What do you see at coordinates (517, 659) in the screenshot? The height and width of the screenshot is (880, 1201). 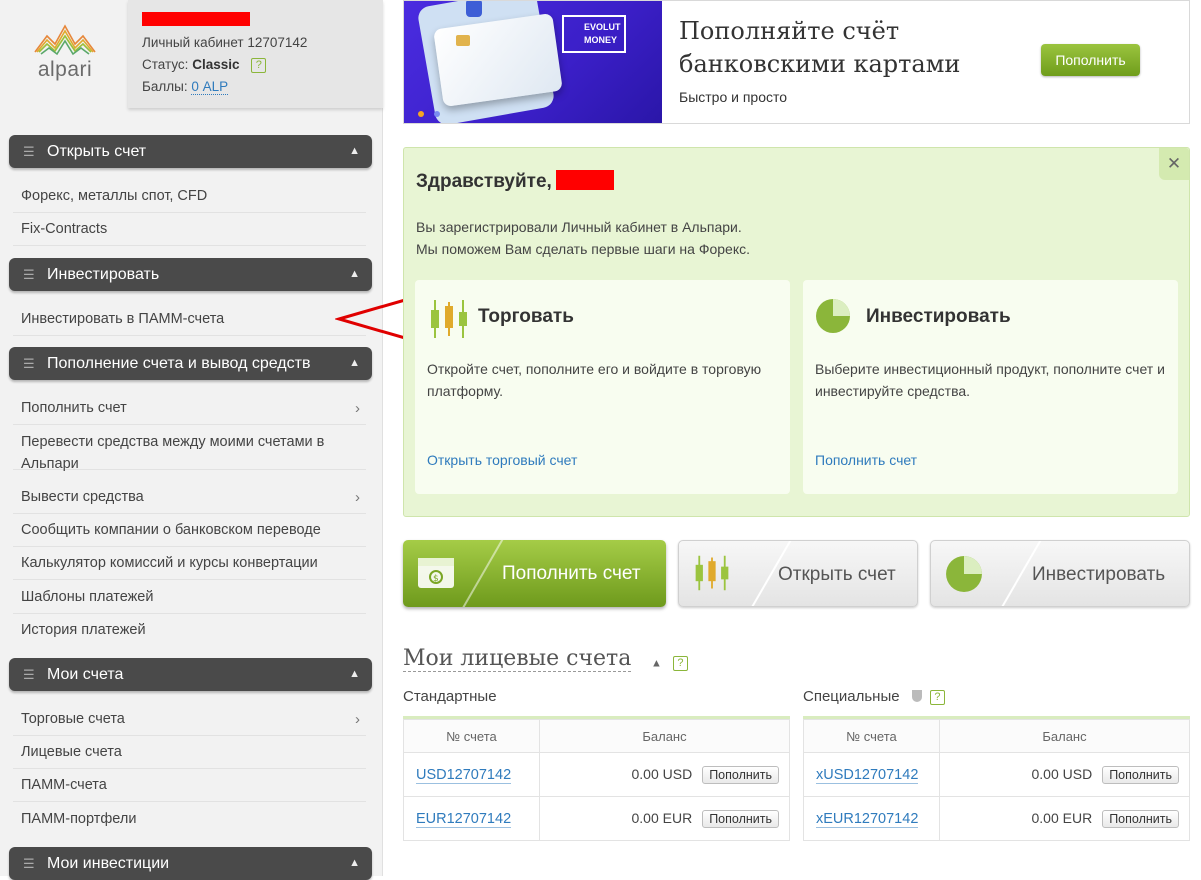 I see `accounts-title: Мои лицевые счета` at bounding box center [517, 659].